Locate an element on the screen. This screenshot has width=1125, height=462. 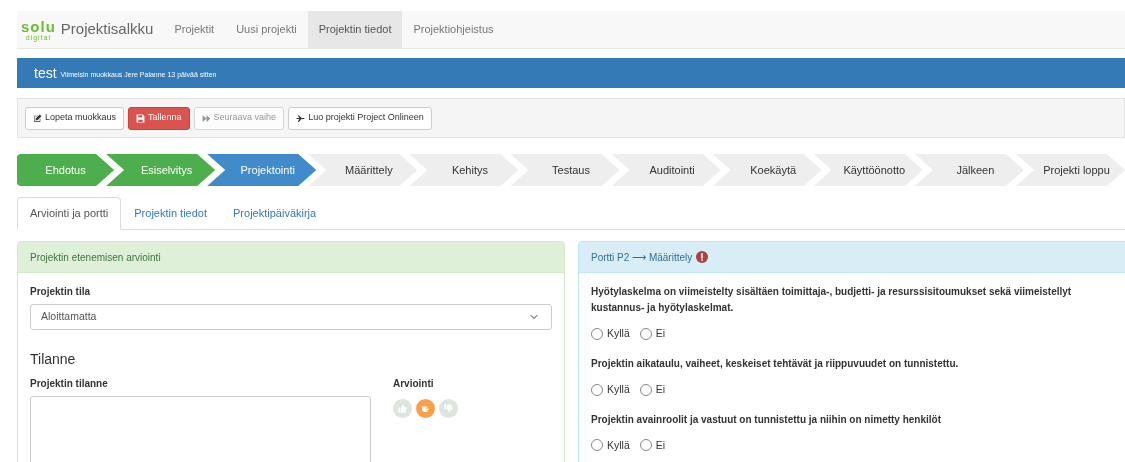
section-title: Tilanne is located at coordinates (53, 359).